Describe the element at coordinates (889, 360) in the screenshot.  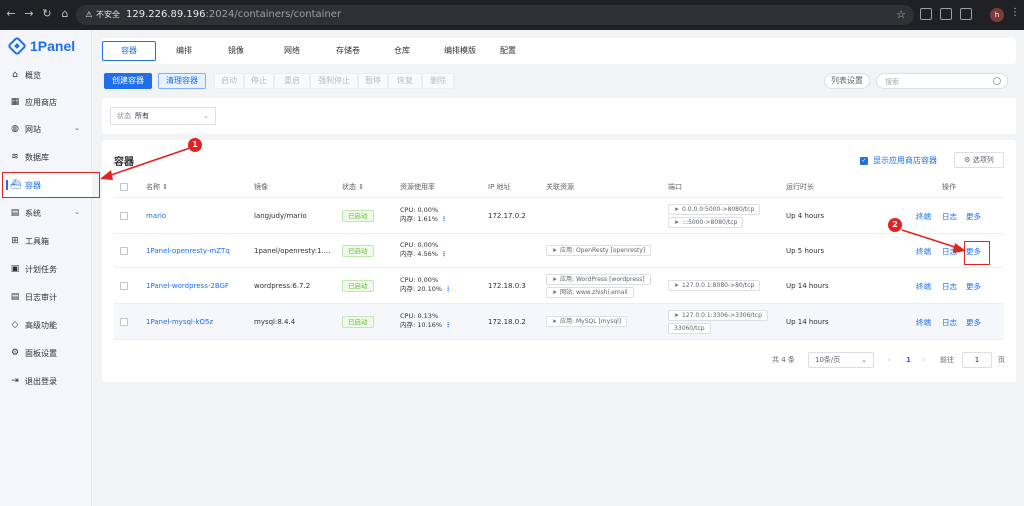
I see `prev-page-icon: ‹` at that location.